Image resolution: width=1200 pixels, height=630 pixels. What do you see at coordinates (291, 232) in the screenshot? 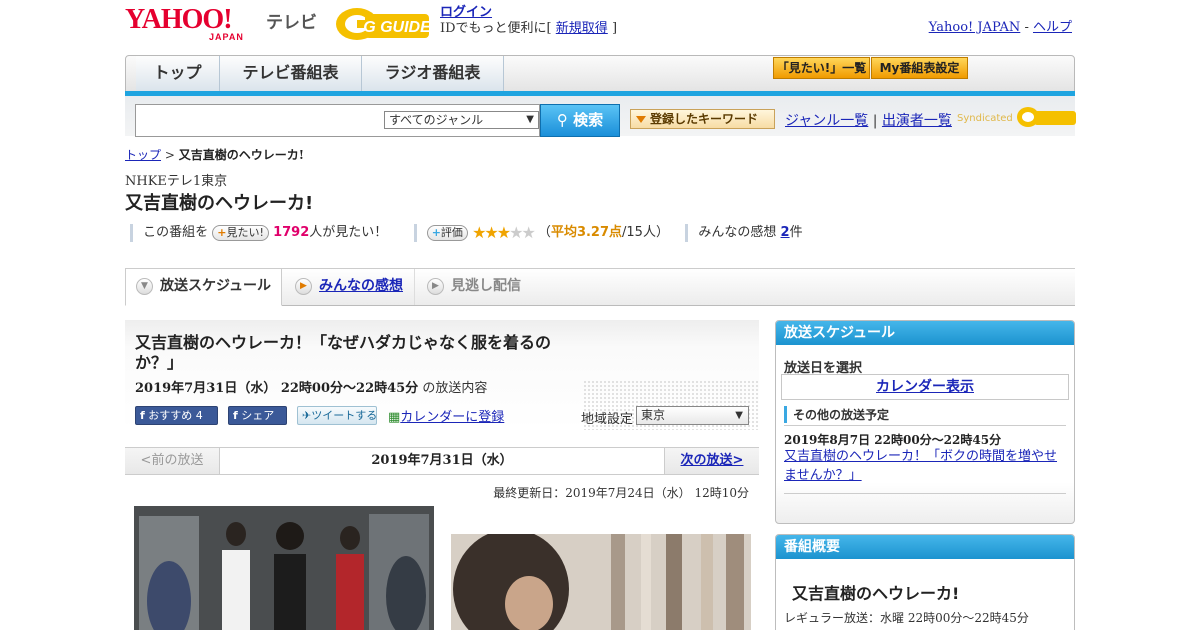
I see `mitai-count: 1792` at bounding box center [291, 232].